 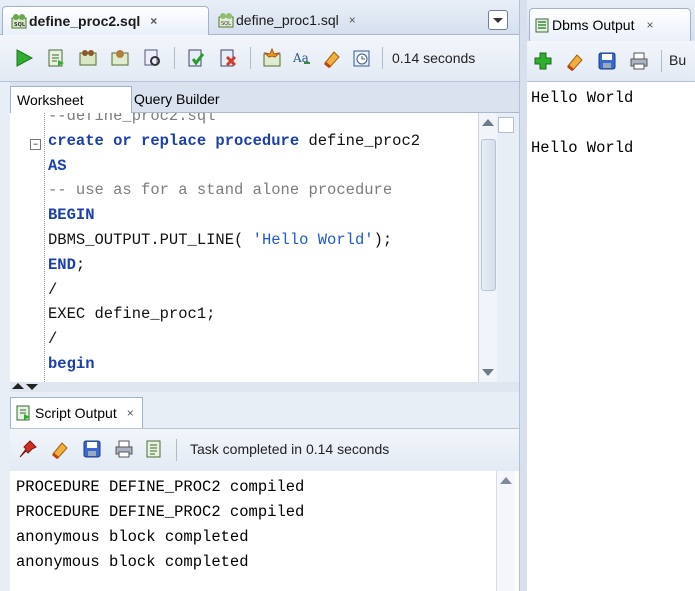 I want to click on code-line: BEGIN, so click(x=71, y=215).